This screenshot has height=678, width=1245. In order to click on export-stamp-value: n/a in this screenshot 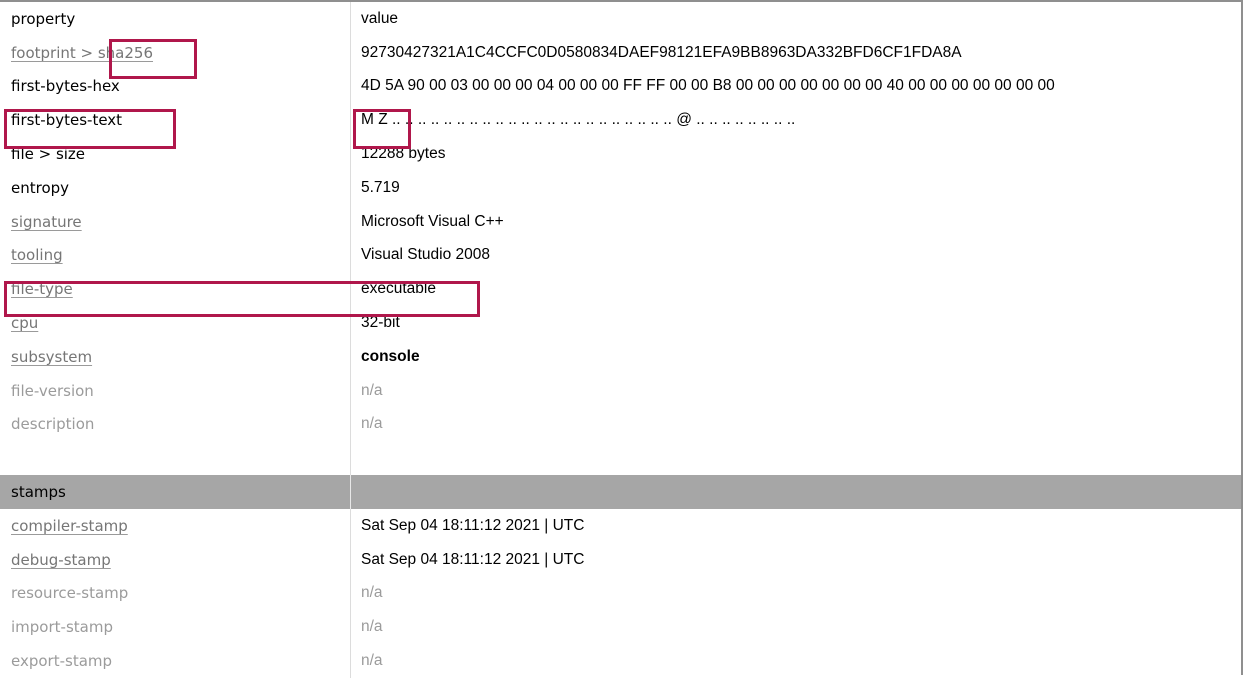, I will do `click(372, 661)`.